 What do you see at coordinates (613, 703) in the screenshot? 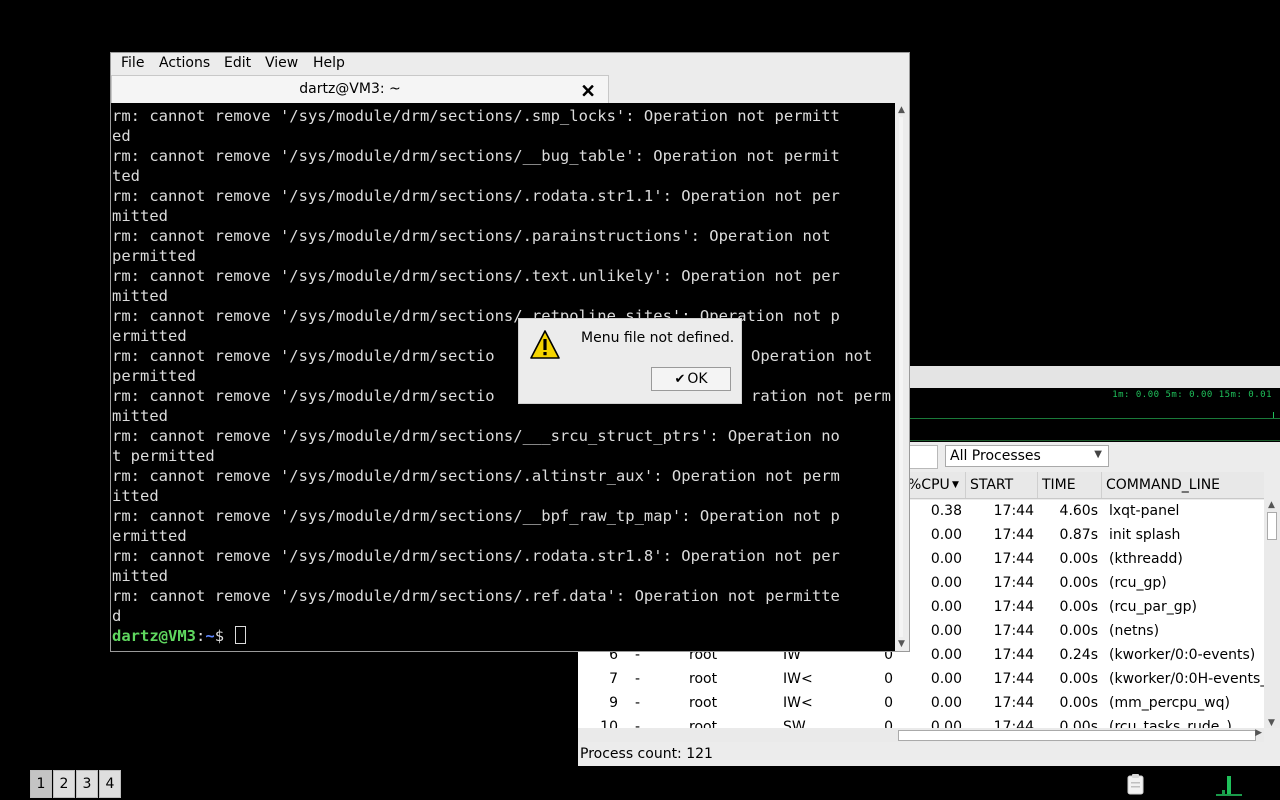
I see `cell-pid: 9` at bounding box center [613, 703].